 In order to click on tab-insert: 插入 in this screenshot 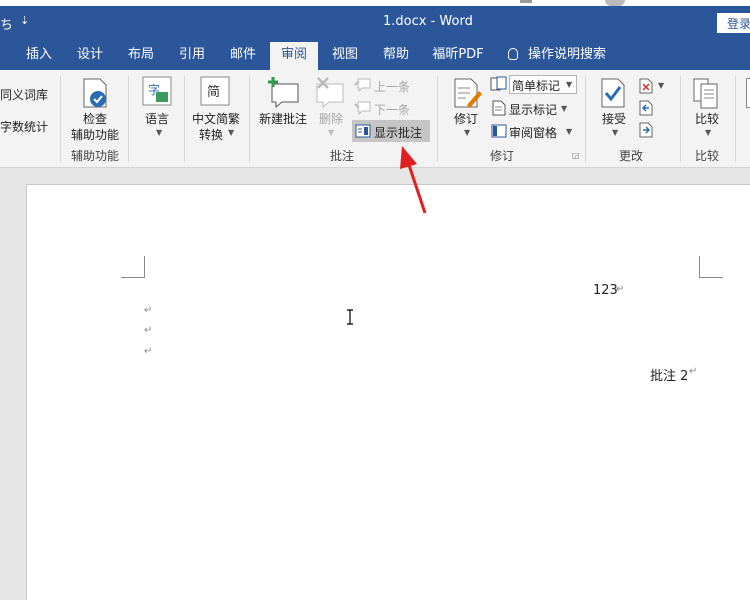, I will do `click(39, 56)`.